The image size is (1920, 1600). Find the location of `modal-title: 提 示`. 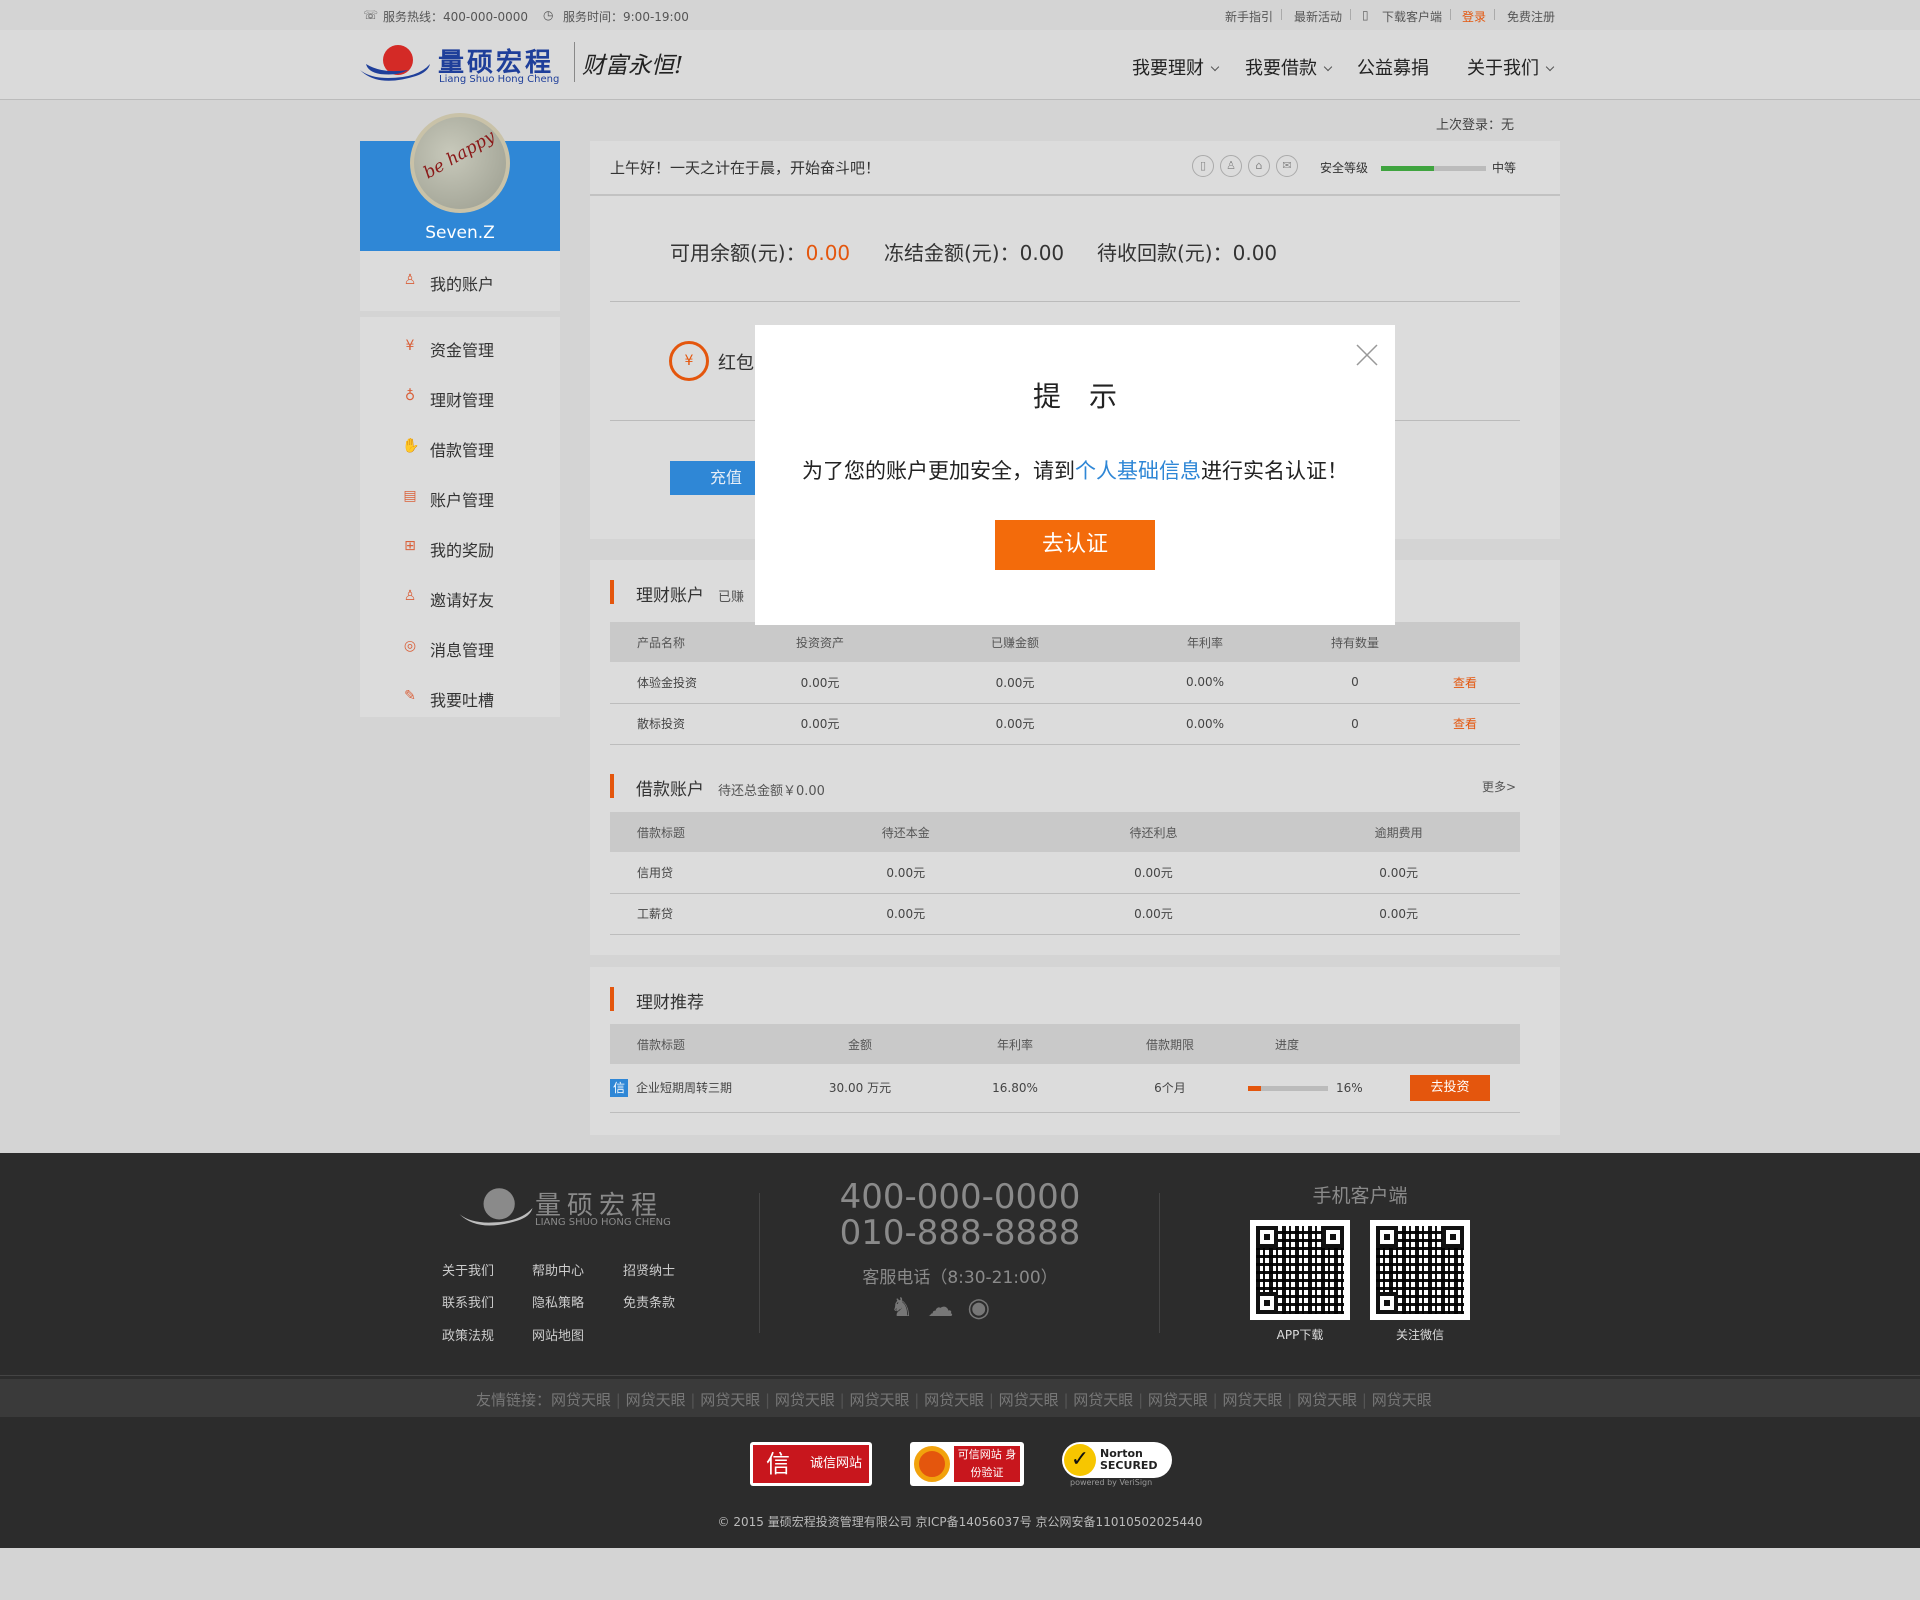

modal-title: 提 示 is located at coordinates (1074, 396).